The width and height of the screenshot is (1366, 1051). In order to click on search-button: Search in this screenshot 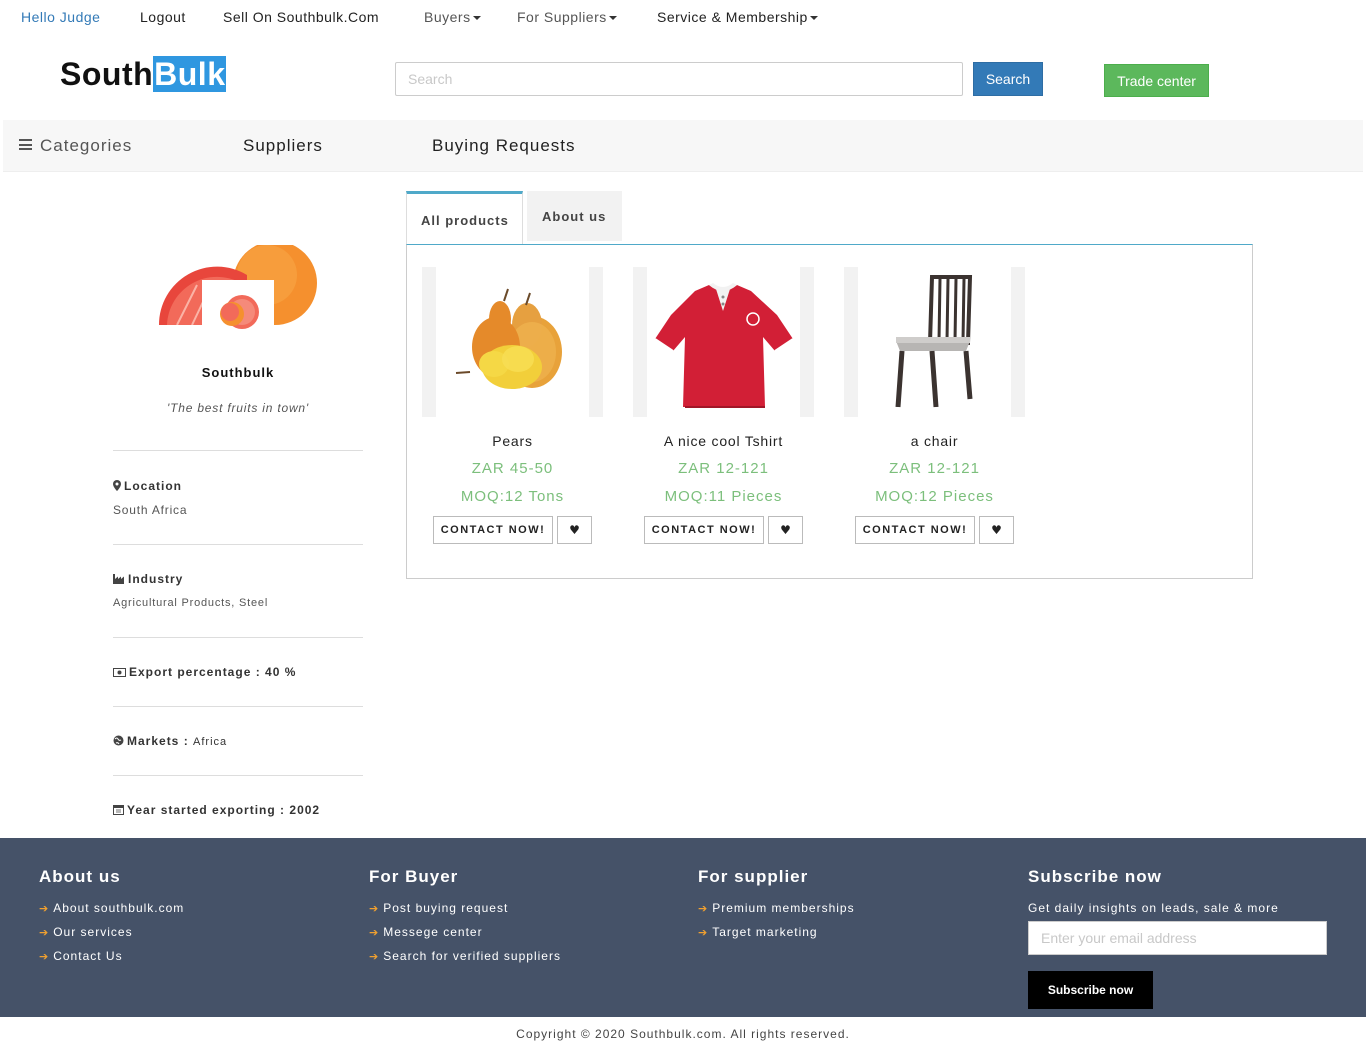, I will do `click(1008, 79)`.